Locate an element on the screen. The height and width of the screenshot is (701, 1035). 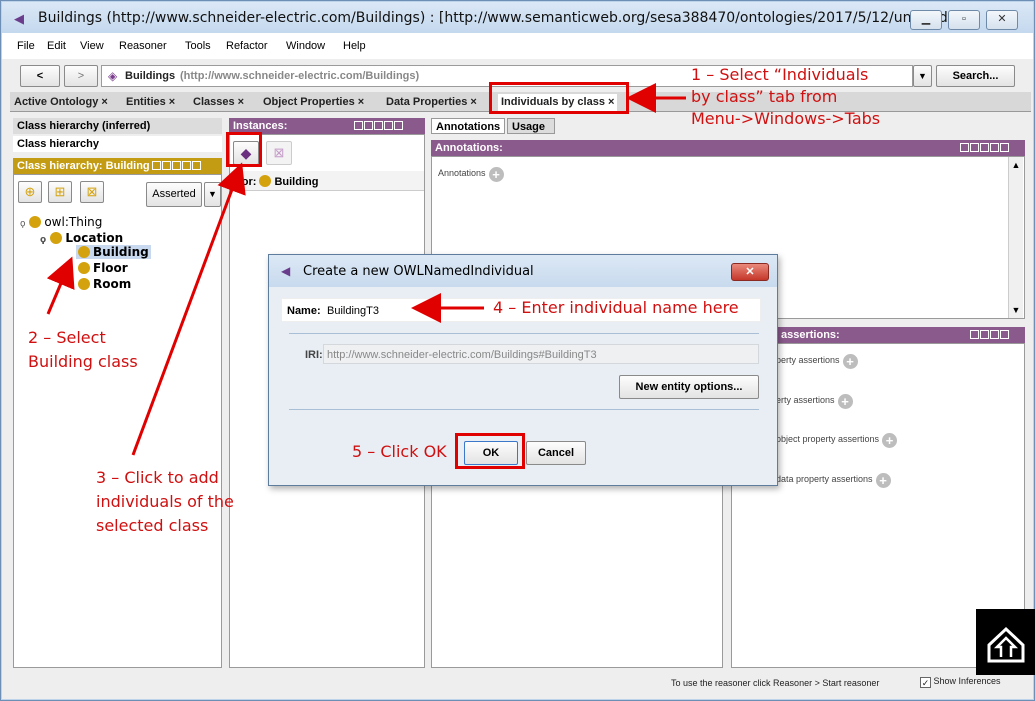
step4-annotation: 4 – Enter individual name here is located at coordinates (616, 307).